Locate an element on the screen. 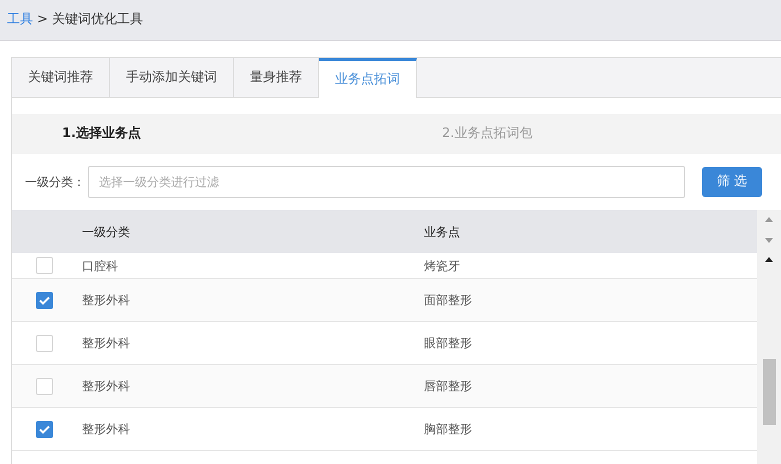 The image size is (781, 464). table-cell-text: 烤瓷牙 is located at coordinates (442, 266).